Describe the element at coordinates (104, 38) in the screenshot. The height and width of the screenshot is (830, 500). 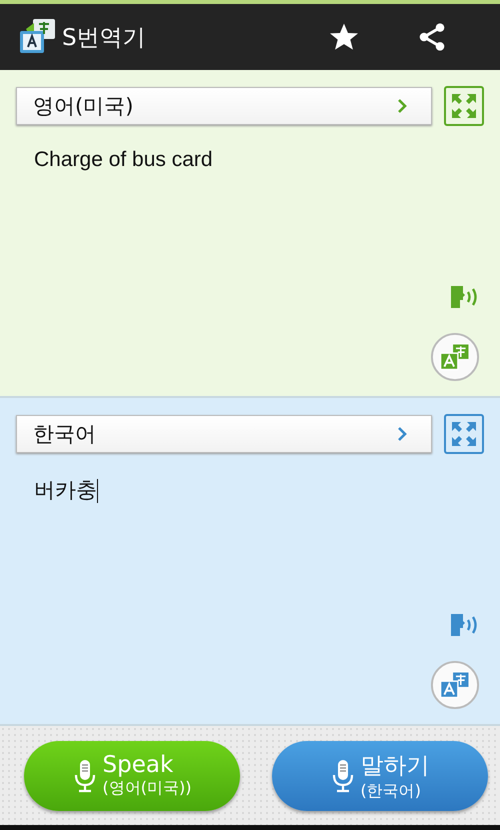
I see `app-title: S번역기` at that location.